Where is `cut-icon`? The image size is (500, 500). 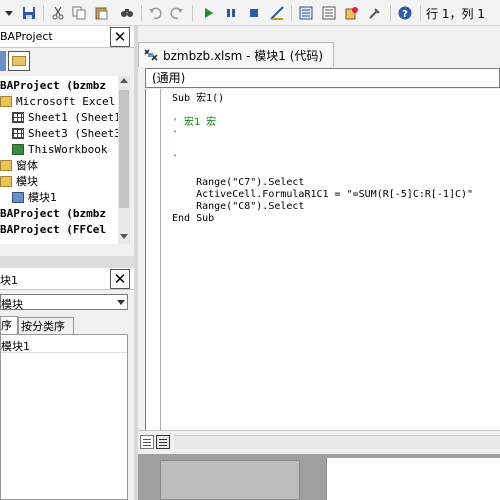
cut-icon is located at coordinates (58, 13).